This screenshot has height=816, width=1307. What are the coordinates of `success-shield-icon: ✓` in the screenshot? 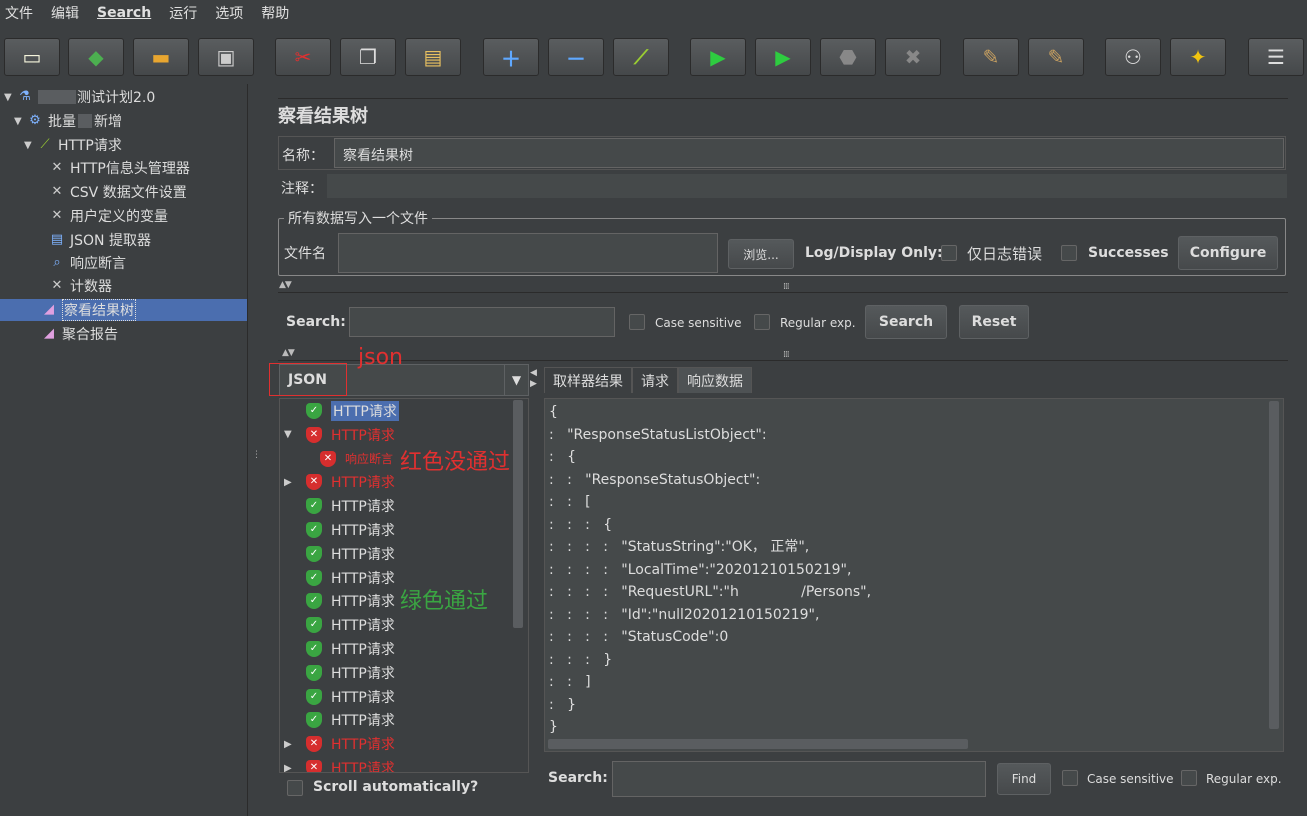 It's located at (314, 506).